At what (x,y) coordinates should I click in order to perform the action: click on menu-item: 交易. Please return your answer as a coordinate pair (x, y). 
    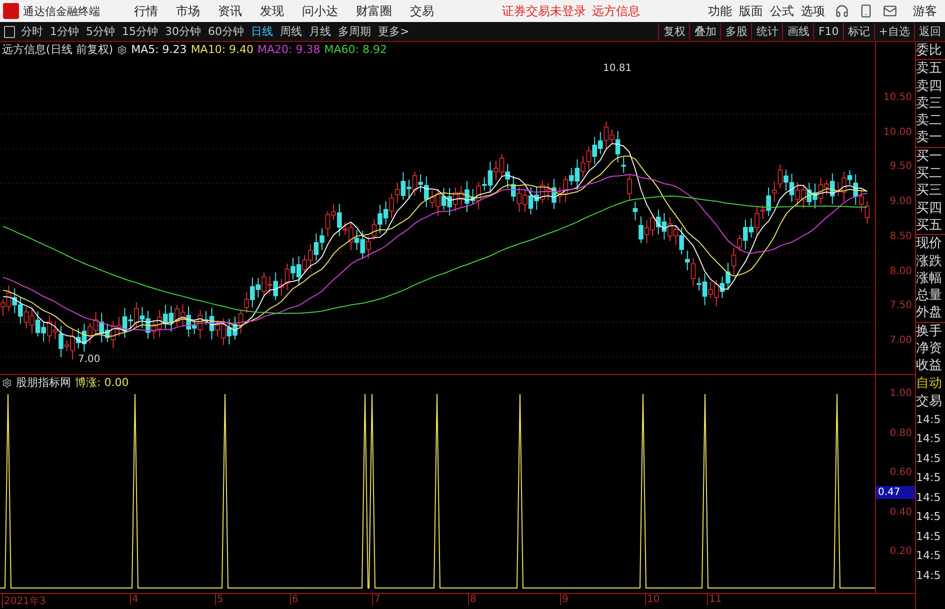
    Looking at the image, I should click on (422, 11).